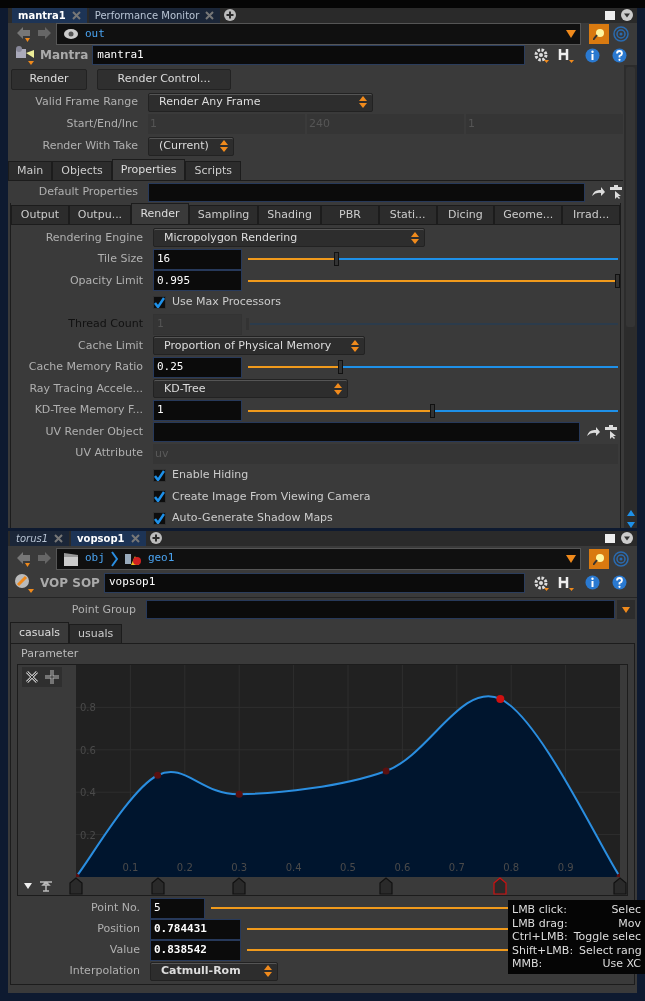  Describe the element at coordinates (25, 582) in the screenshot. I see `vop-node-icon` at that location.